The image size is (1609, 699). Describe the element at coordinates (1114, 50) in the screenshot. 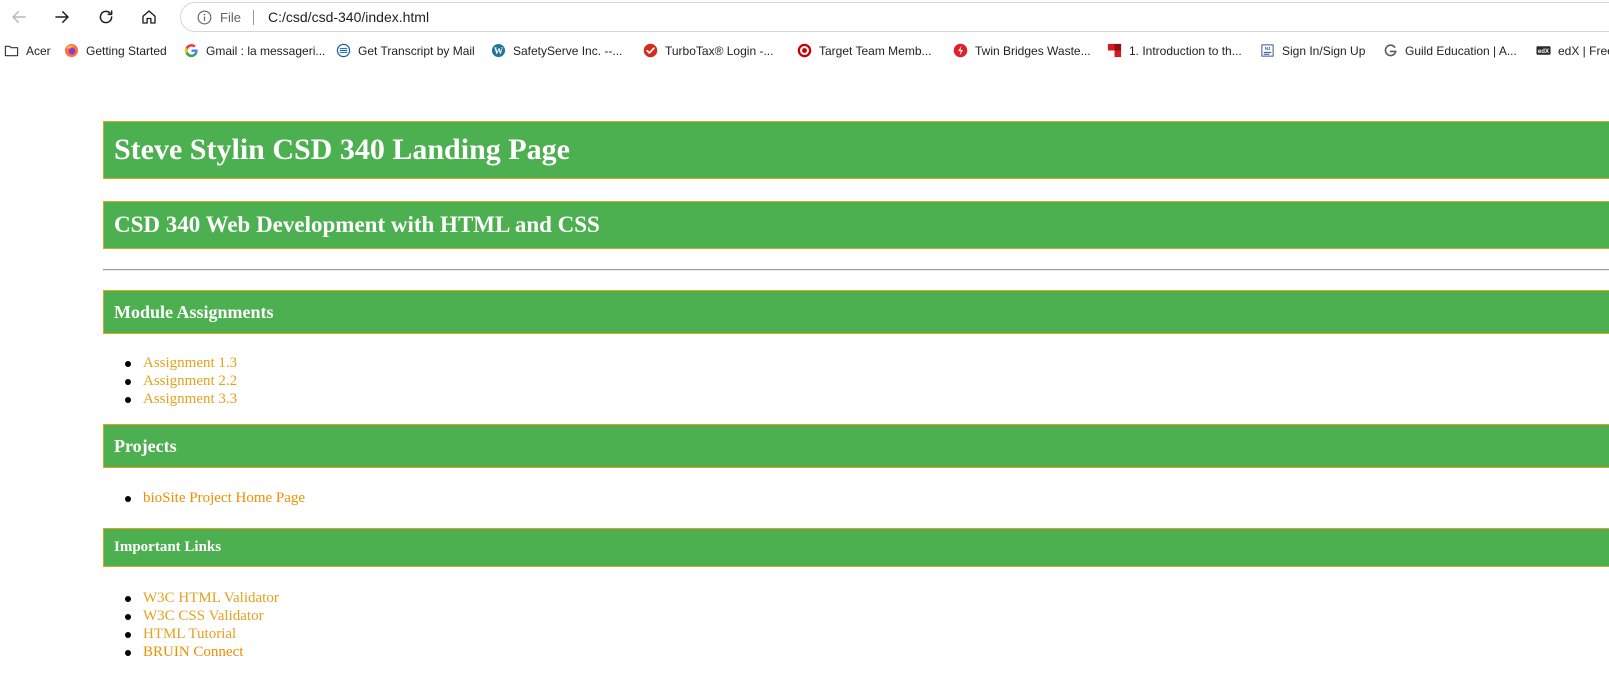

I see `red-square-icon` at that location.